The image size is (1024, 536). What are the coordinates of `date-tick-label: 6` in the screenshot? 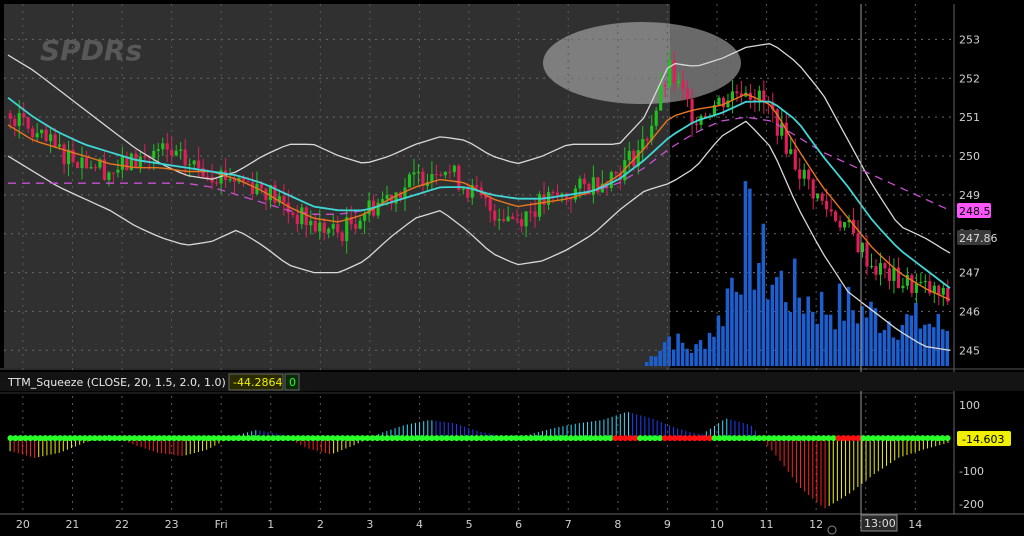 It's located at (518, 524).